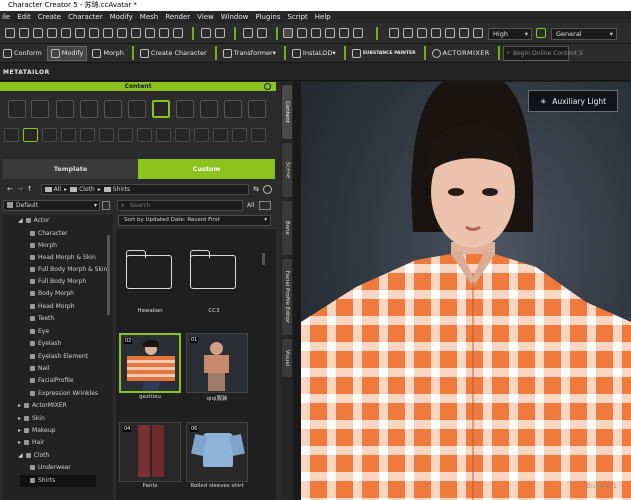  I want to click on open-file-icon, so click(24, 33).